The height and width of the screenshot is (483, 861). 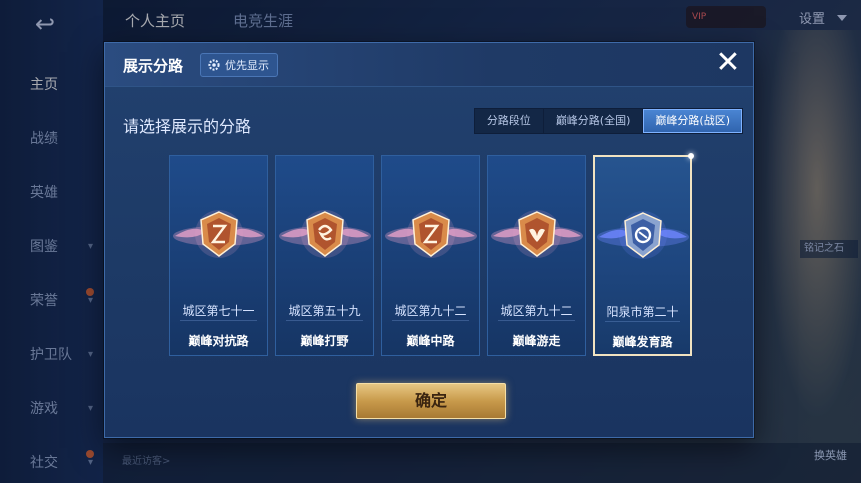 I want to click on route-card: 城区第七十一 巅峰对抗路, so click(x=218, y=255).